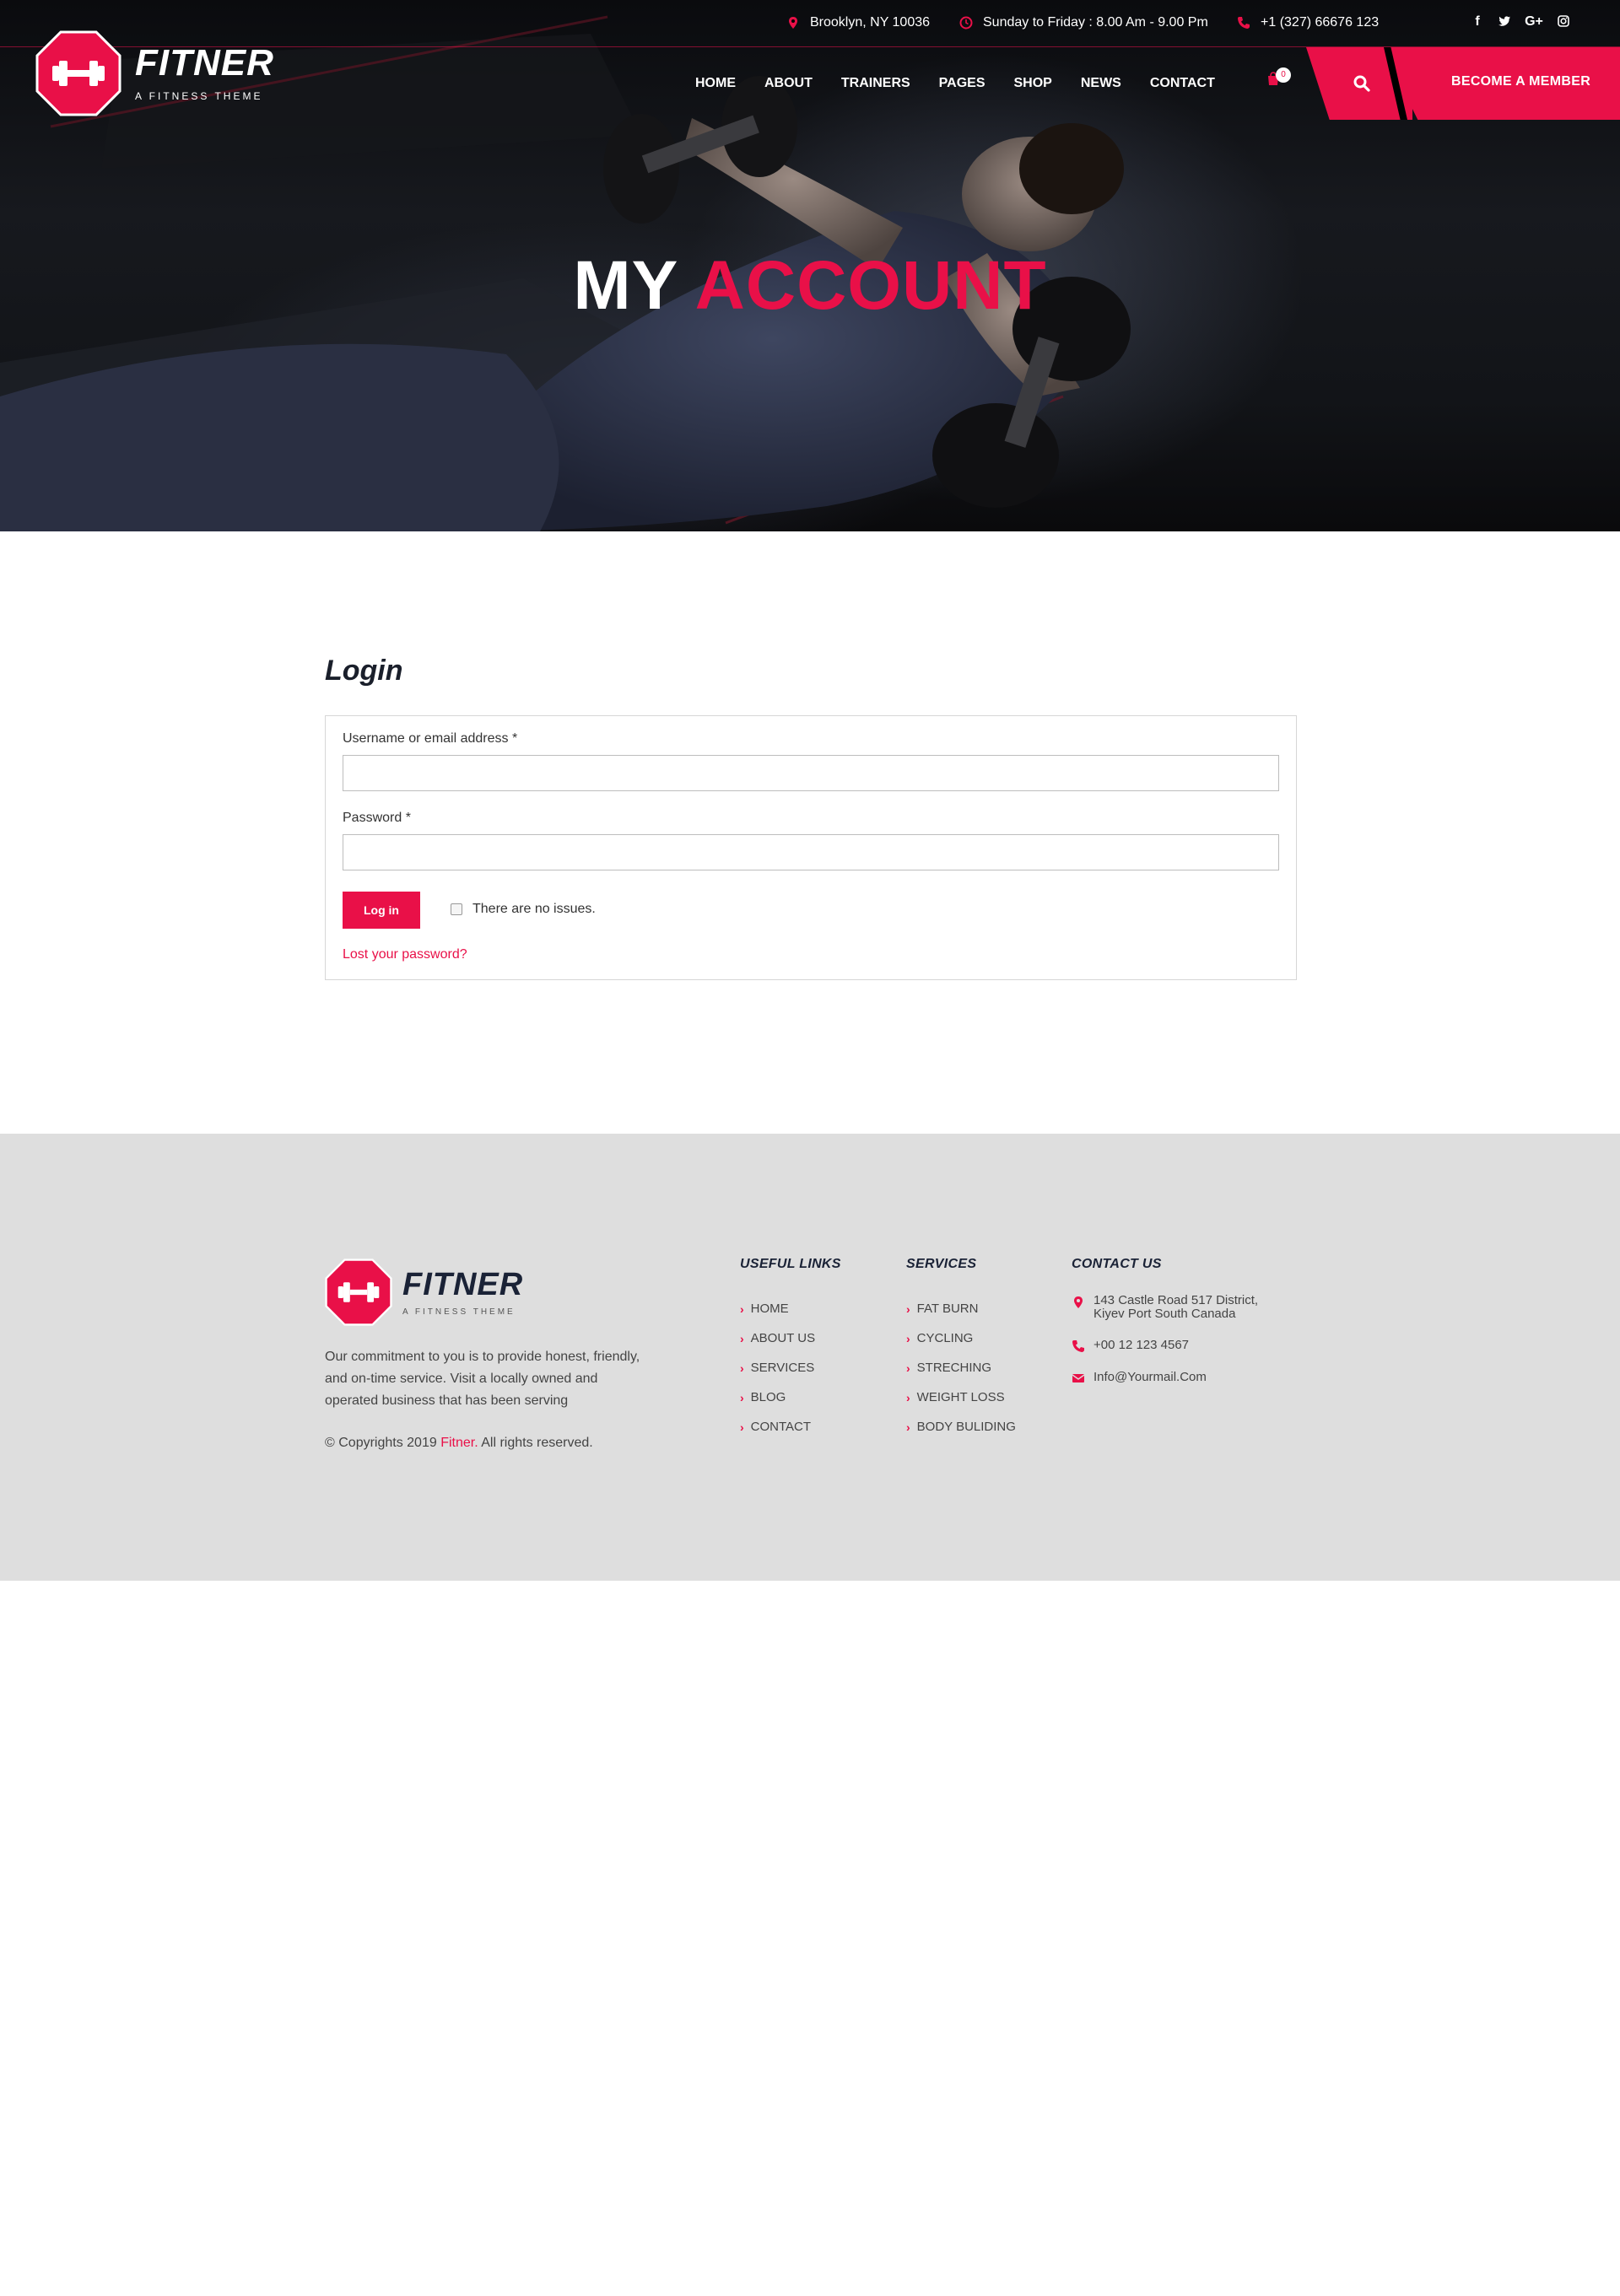 This screenshot has width=1620, height=2296. Describe the element at coordinates (1141, 1345) in the screenshot. I see `contact-phone-text: +00 12 123 4567` at that location.